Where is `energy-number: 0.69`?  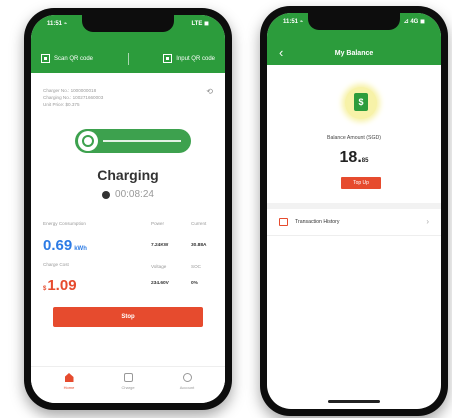 energy-number: 0.69 is located at coordinates (58, 245).